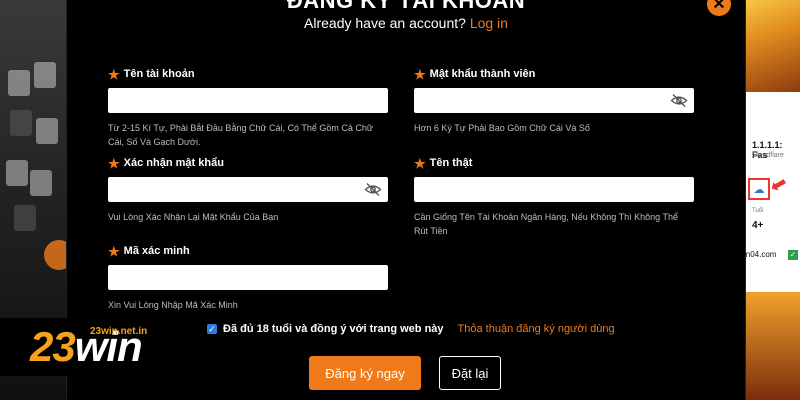  What do you see at coordinates (385, 23) in the screenshot?
I see `account-prompt: Already have an account?` at bounding box center [385, 23].